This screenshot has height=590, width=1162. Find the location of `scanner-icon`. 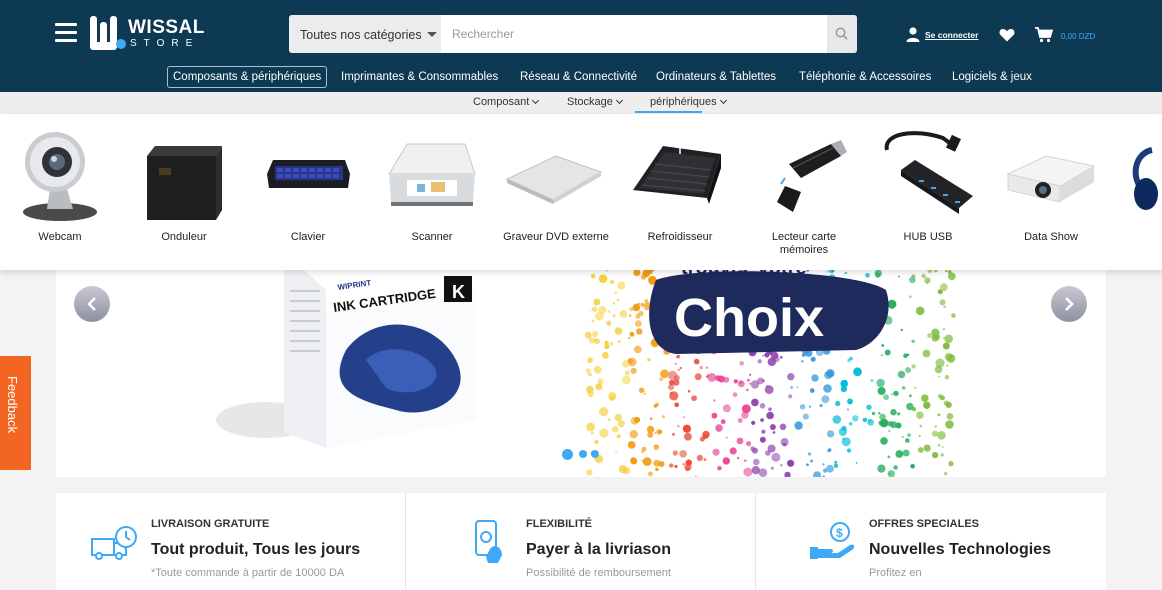

scanner-icon is located at coordinates (432, 174).